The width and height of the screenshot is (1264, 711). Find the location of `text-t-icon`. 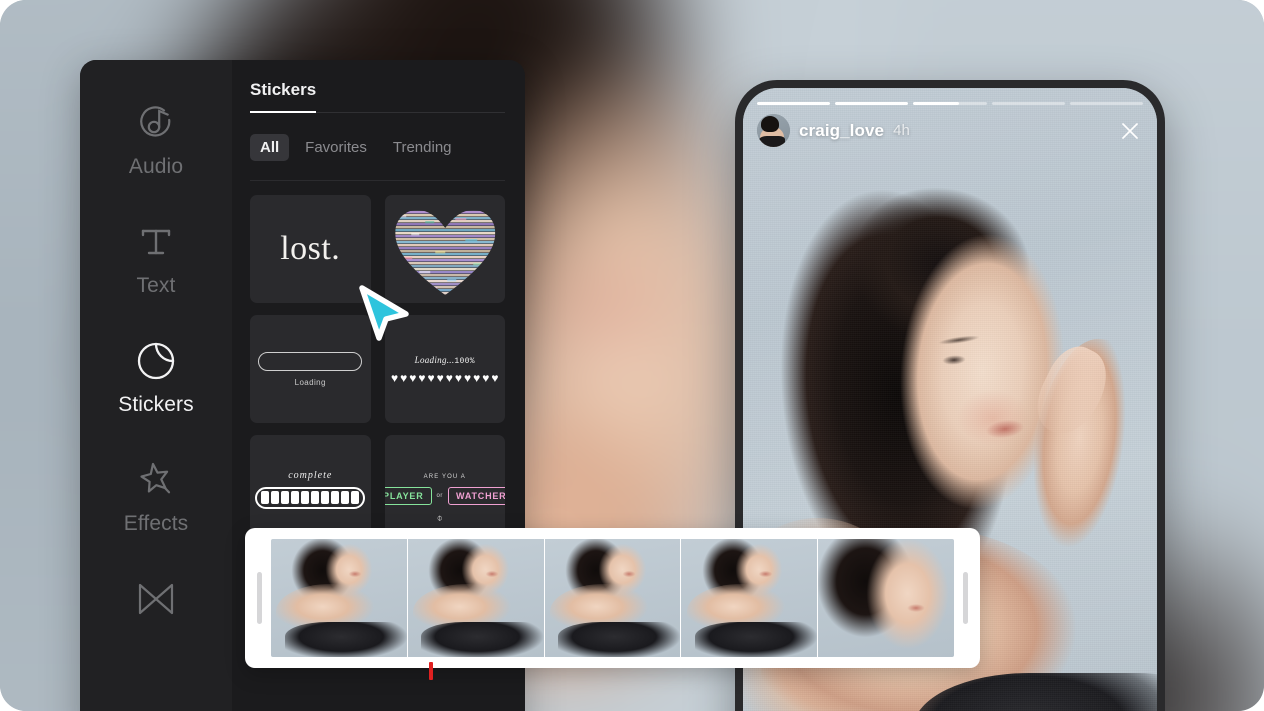

text-t-icon is located at coordinates (156, 242).